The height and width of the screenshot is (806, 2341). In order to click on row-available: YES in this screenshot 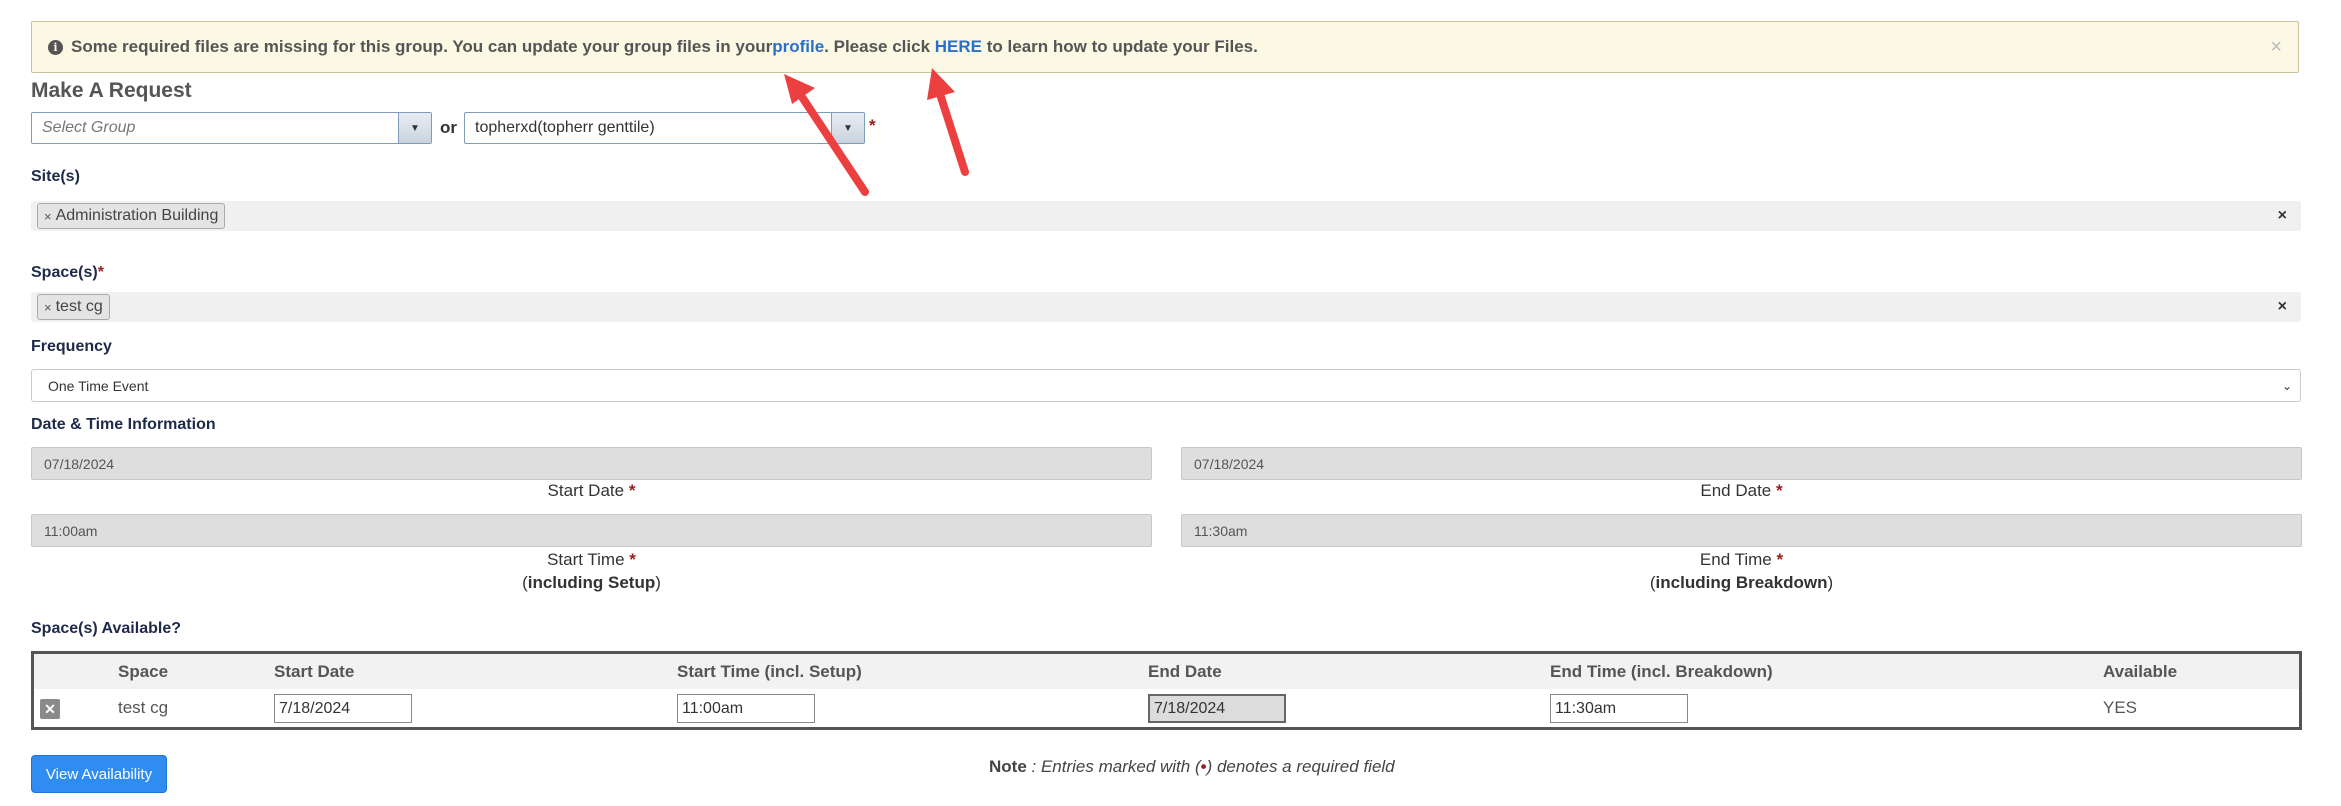, I will do `click(2120, 707)`.